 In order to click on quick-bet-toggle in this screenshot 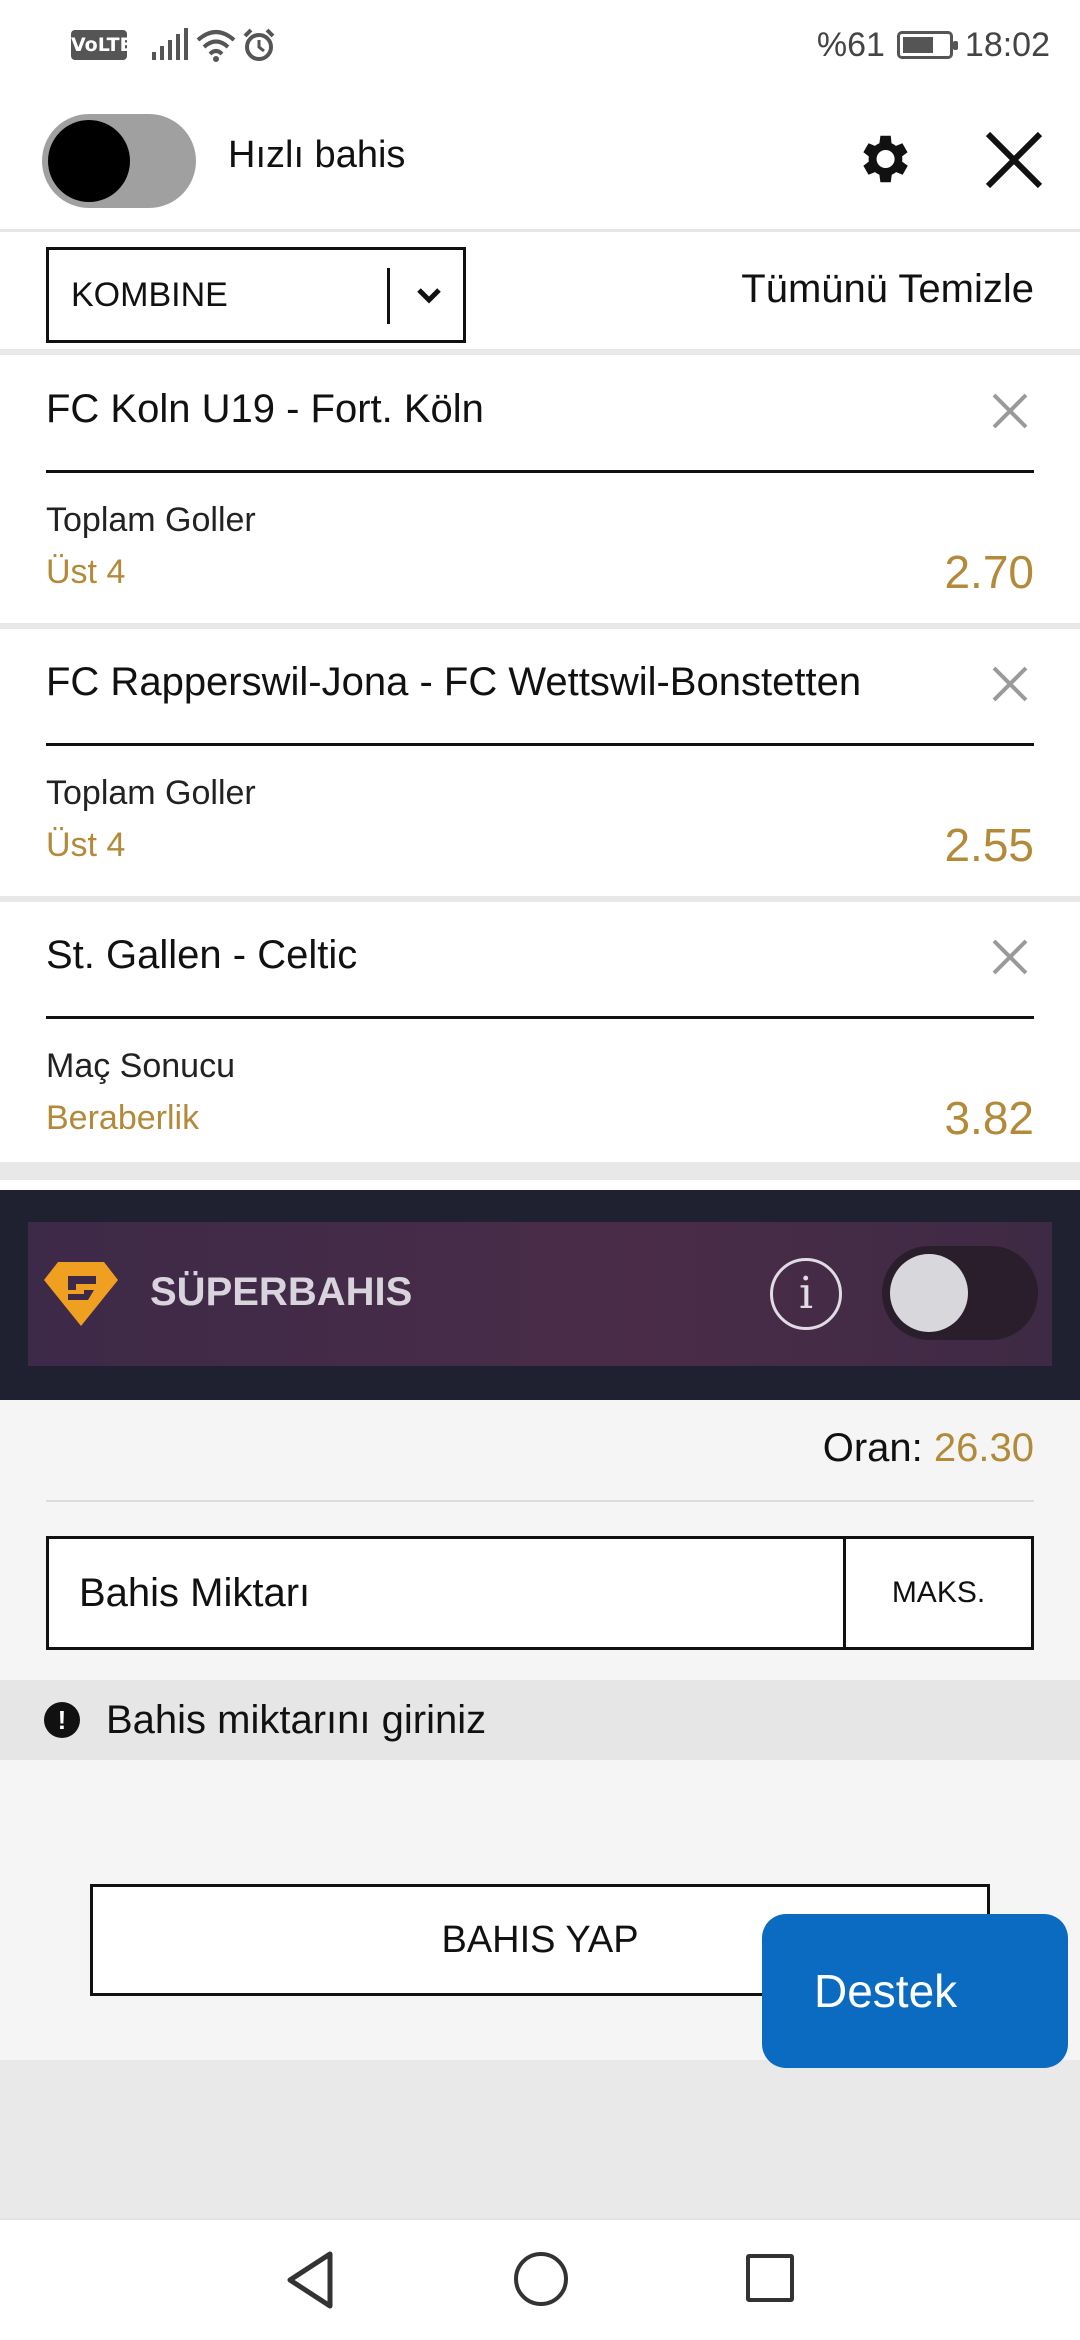, I will do `click(119, 161)`.